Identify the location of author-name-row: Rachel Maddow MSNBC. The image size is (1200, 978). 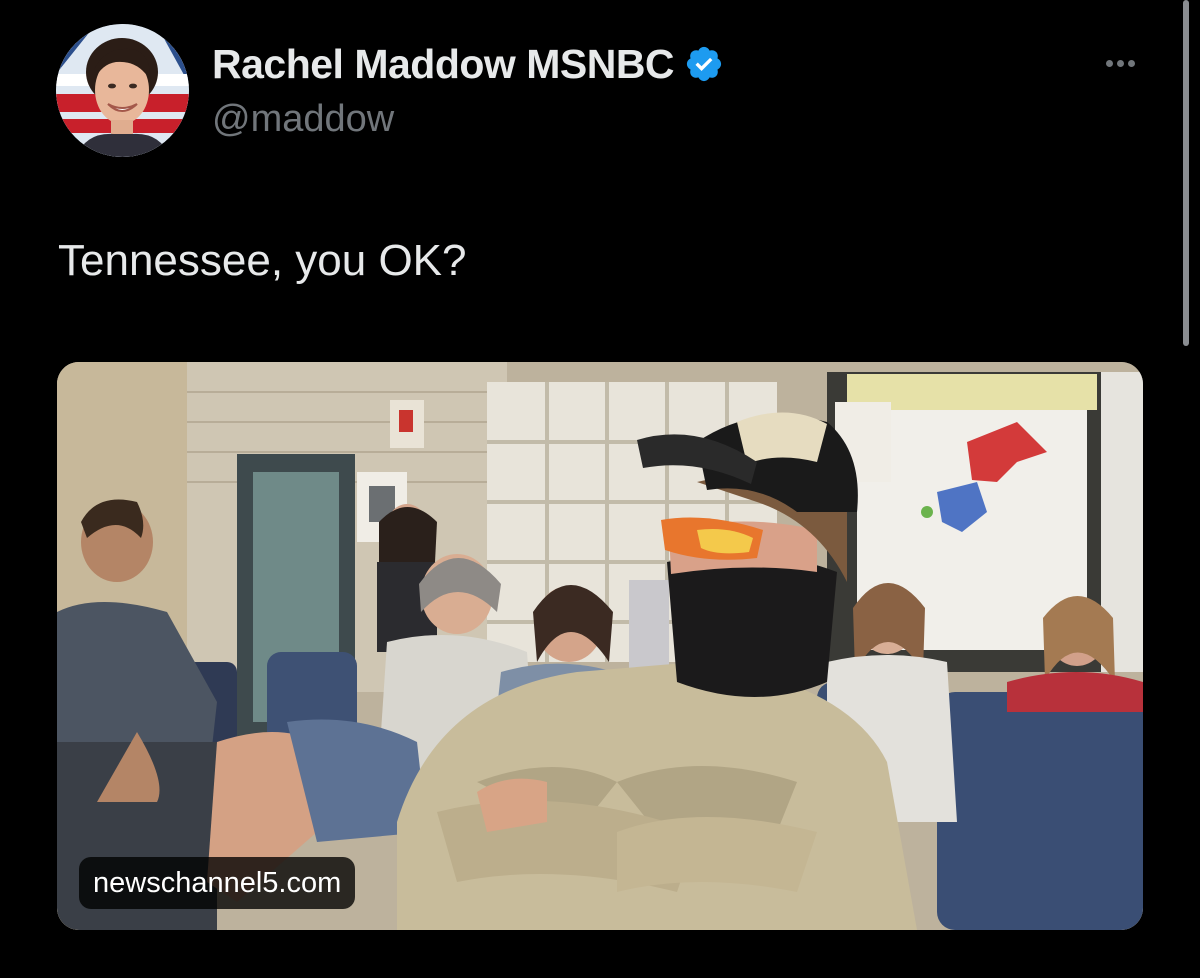
(468, 64).